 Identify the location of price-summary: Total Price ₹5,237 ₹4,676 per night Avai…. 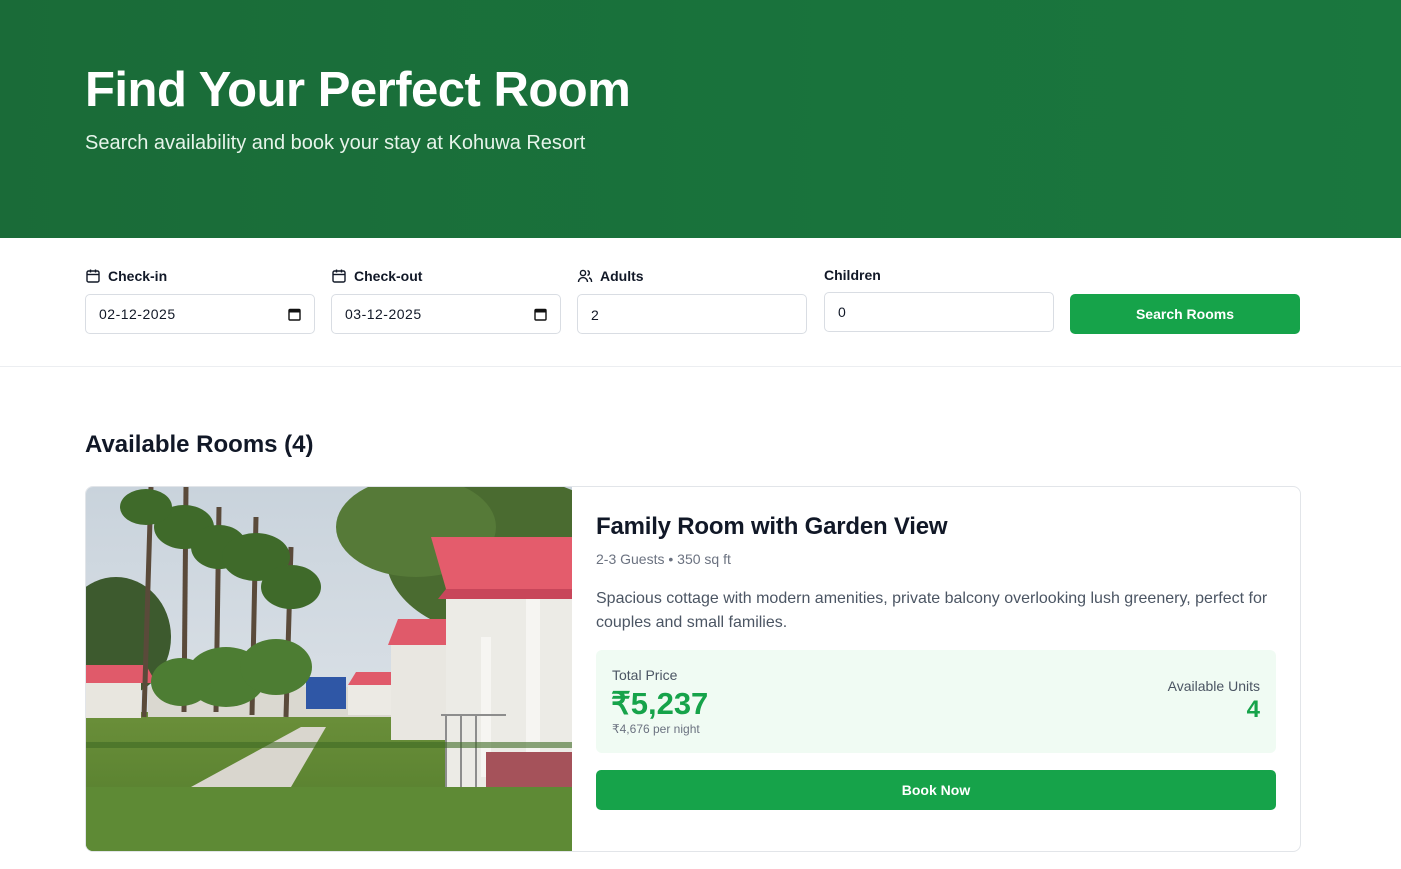
(936, 701).